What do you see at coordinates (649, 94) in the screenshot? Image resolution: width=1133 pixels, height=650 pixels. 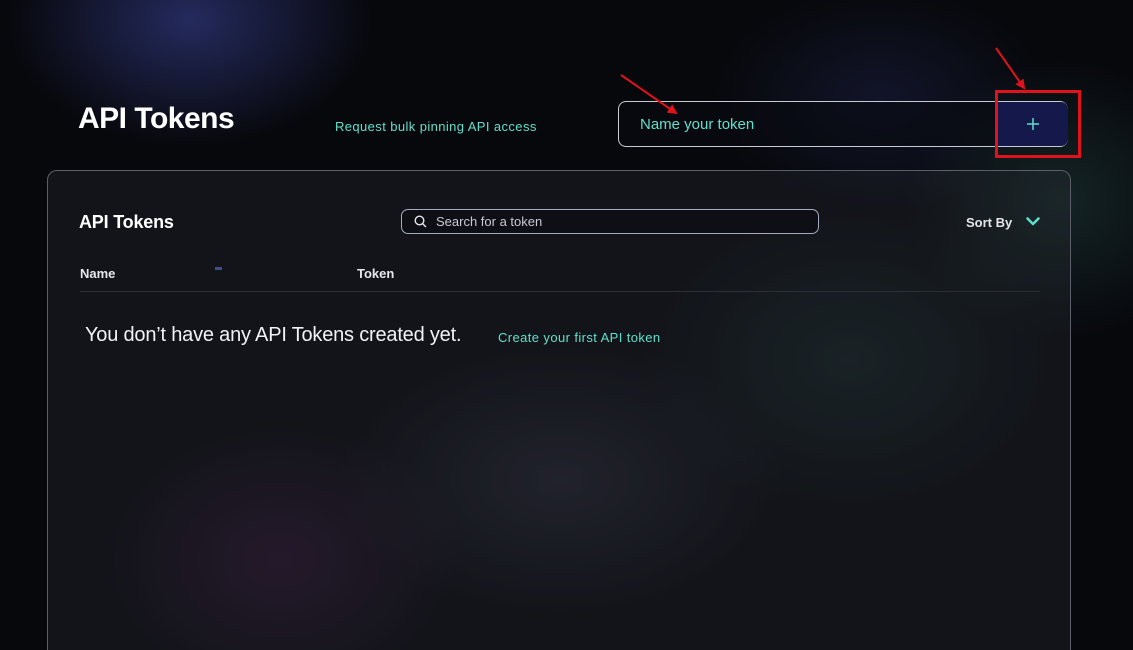 I see `annotation-arrow-input` at bounding box center [649, 94].